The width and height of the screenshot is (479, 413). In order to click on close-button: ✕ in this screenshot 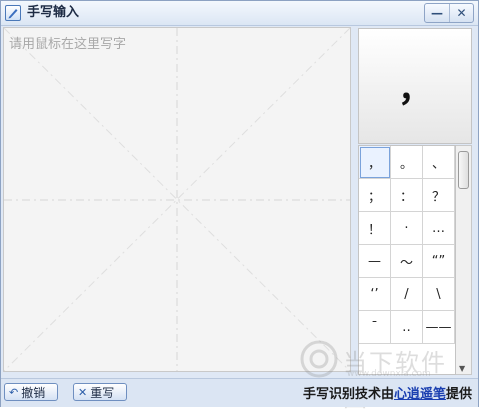, I will do `click(461, 13)`.